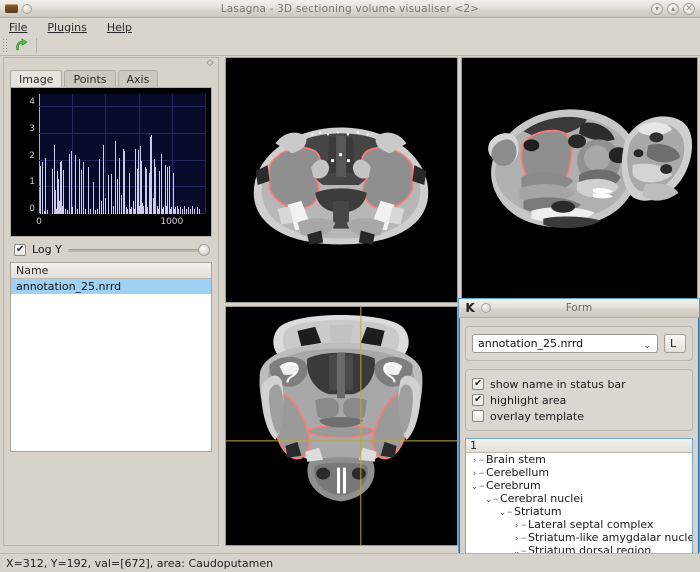  Describe the element at coordinates (478, 384) in the screenshot. I see `show-name-checkbox` at that location.